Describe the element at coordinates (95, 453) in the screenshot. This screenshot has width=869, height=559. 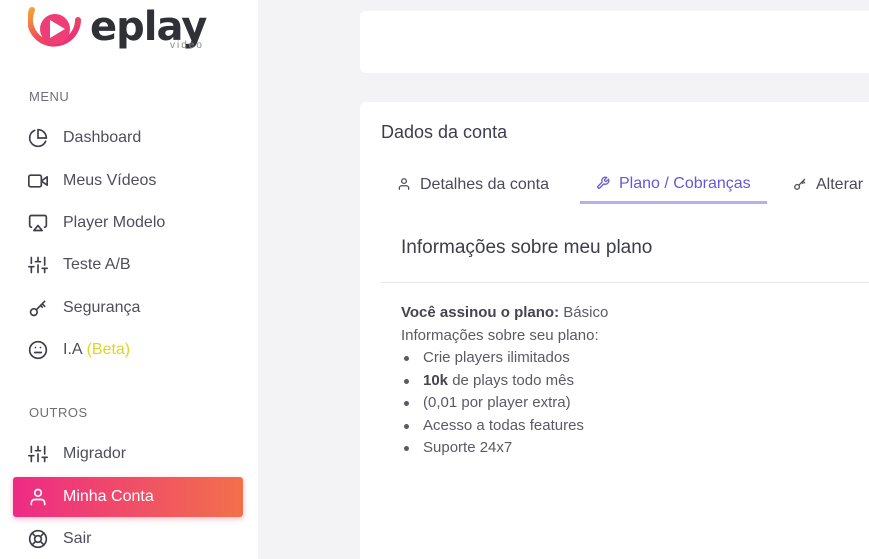
I see `sidebar-item-label: Migrador` at that location.